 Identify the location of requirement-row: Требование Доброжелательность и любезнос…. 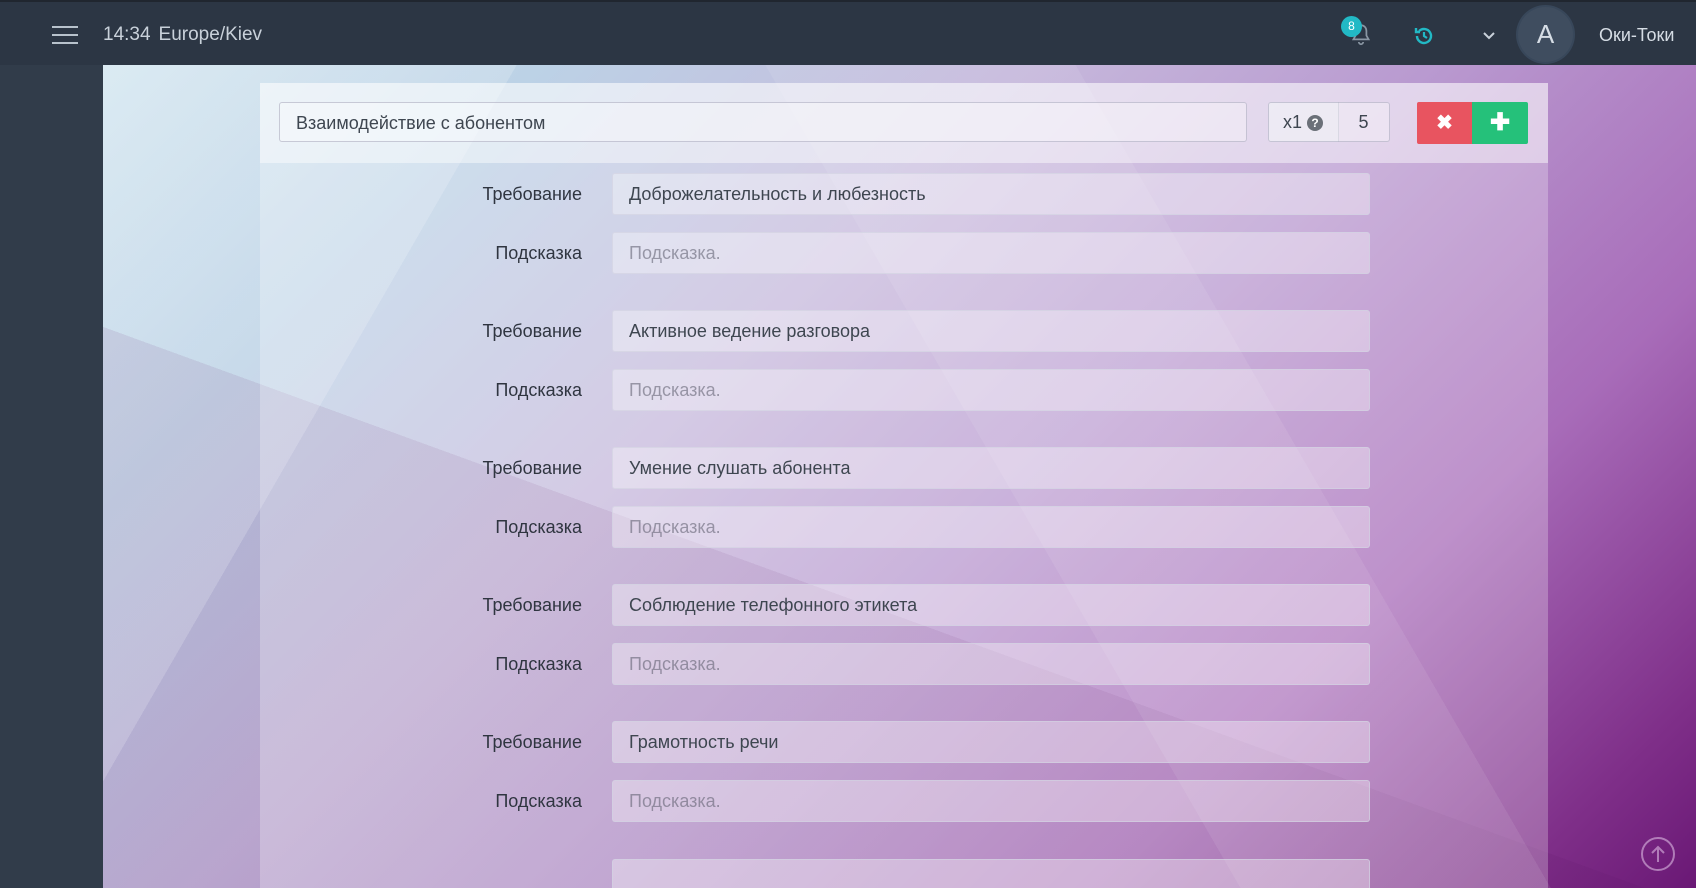
(904, 194).